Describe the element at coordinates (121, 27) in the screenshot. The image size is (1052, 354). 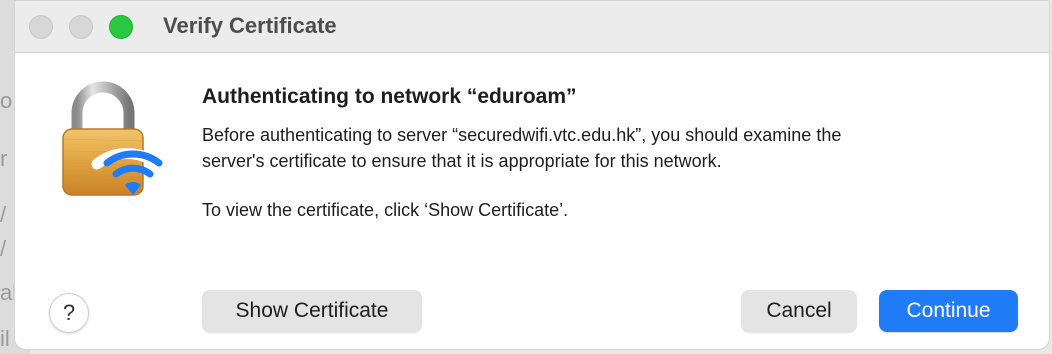
I see `zoom-window-button` at that location.